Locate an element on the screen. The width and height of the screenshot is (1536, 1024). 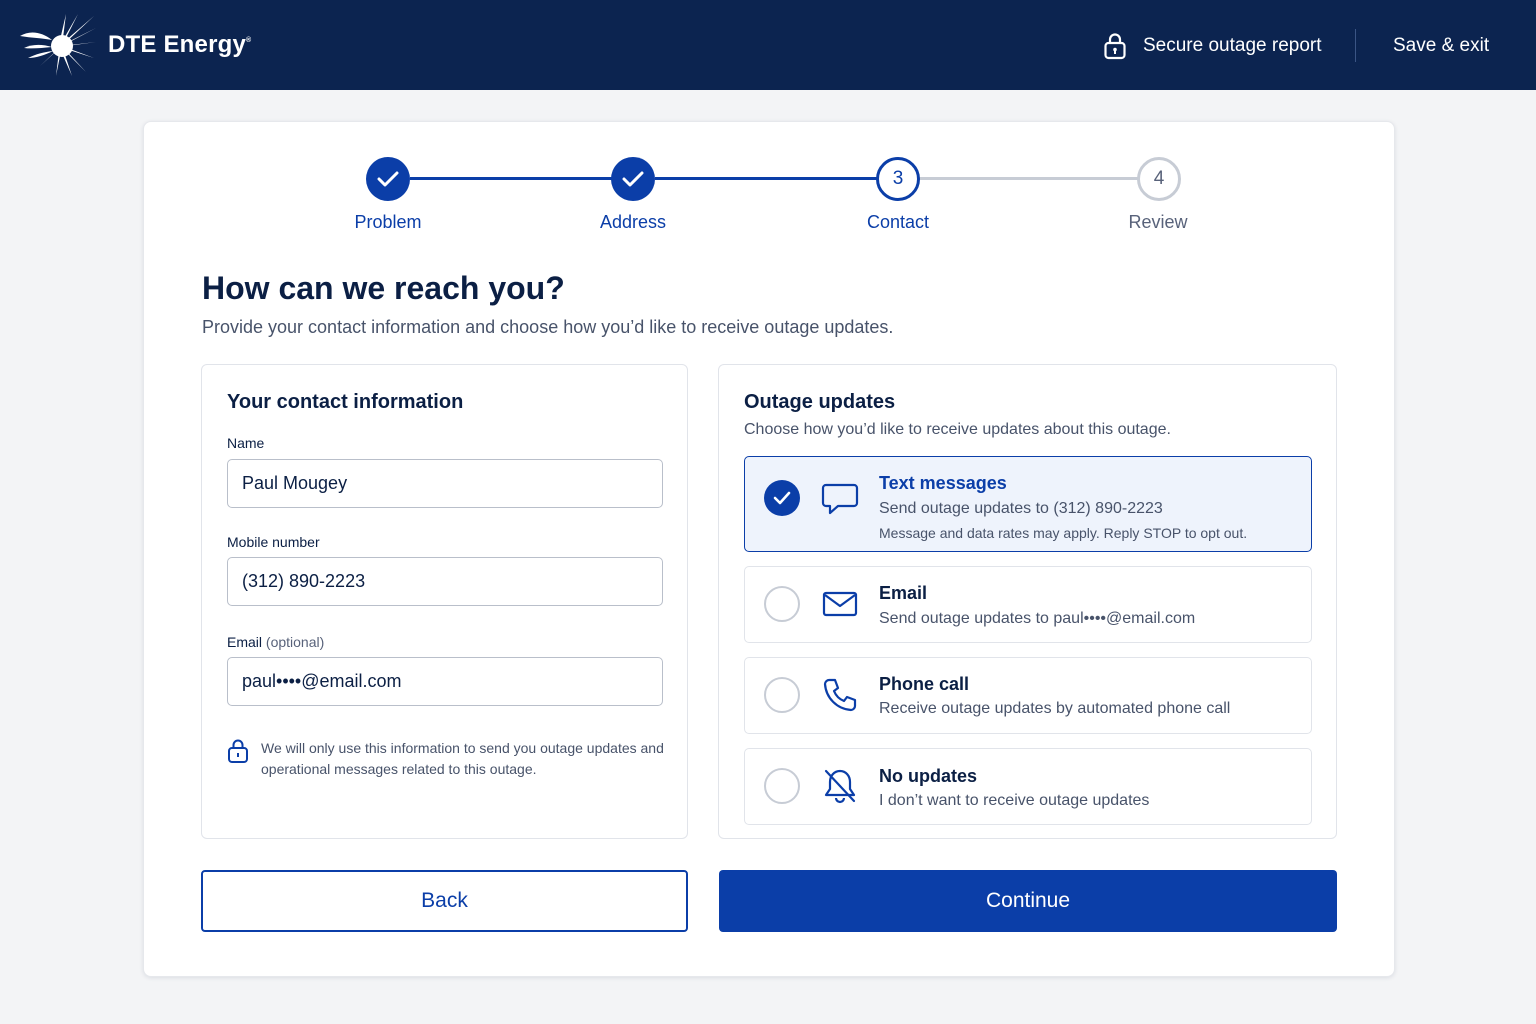
outage-updates-title: Outage updates is located at coordinates (820, 402).